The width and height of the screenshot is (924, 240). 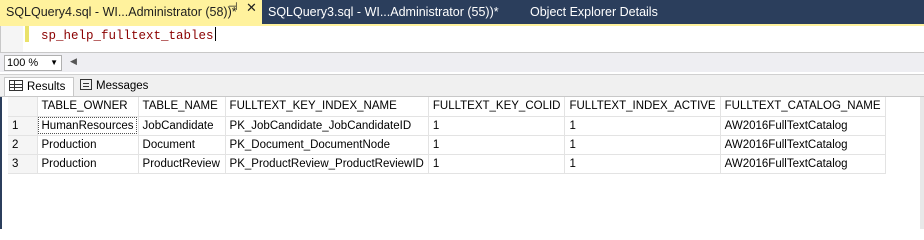 I want to click on result-tabs: Results Messages, so click(x=462, y=85).